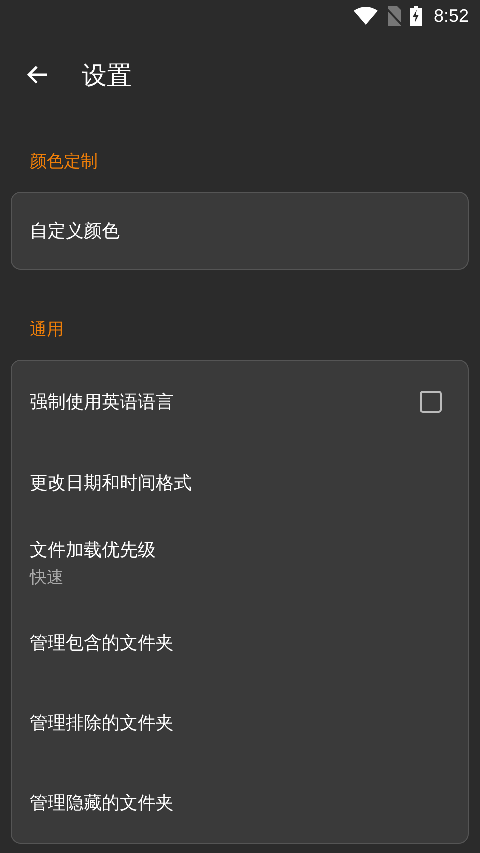  I want to click on screen-title: 设置, so click(107, 76).